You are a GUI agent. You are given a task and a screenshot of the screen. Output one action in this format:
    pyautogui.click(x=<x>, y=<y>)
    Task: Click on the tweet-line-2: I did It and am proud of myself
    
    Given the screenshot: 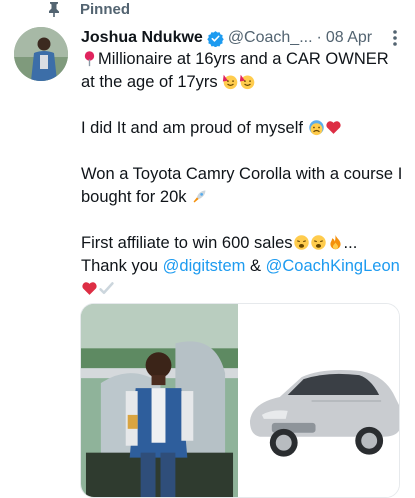 What is the action you would take?
    pyautogui.click(x=243, y=128)
    